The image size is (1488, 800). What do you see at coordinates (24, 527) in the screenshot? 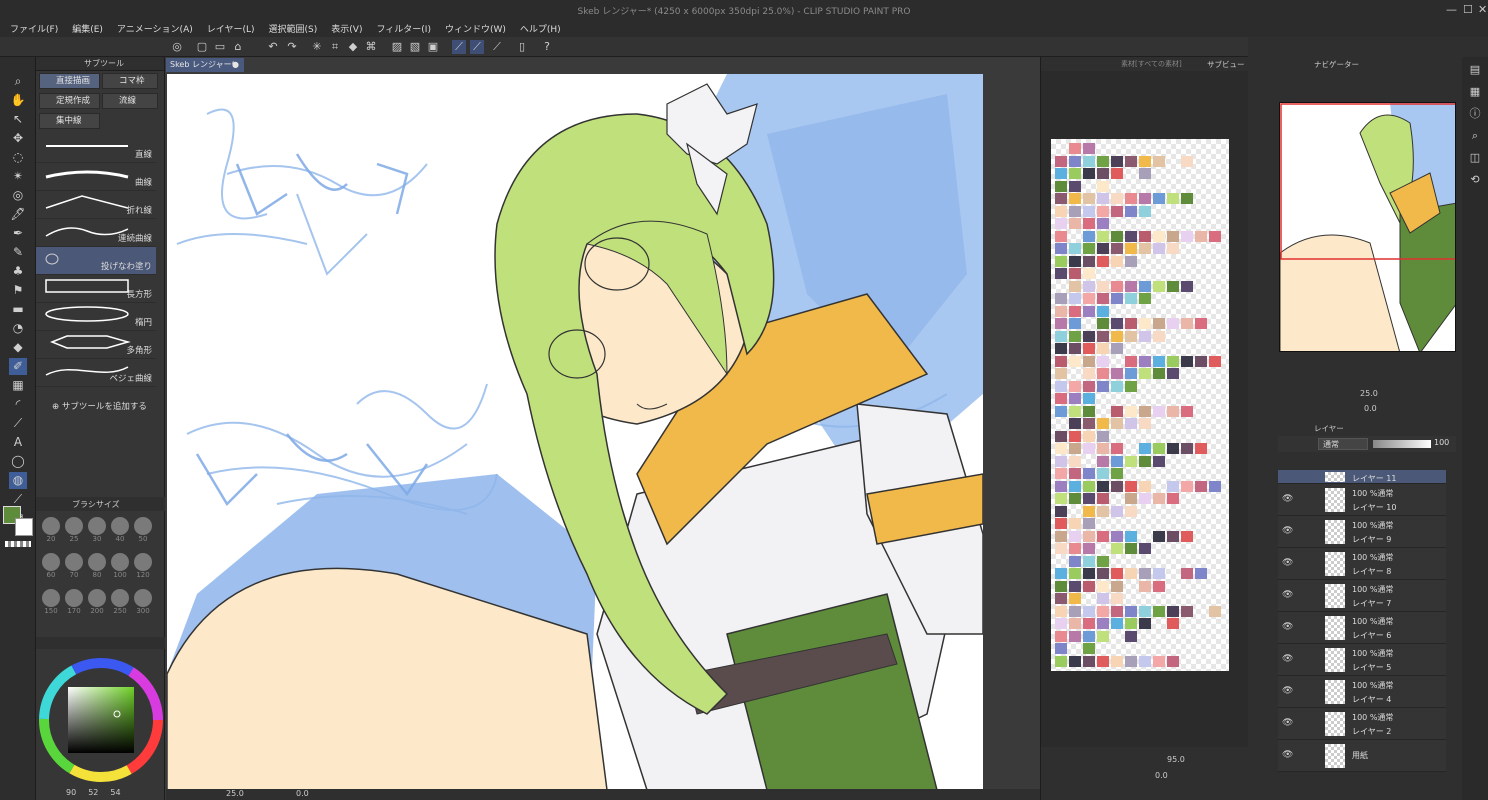
I see `sub-color-chip` at bounding box center [24, 527].